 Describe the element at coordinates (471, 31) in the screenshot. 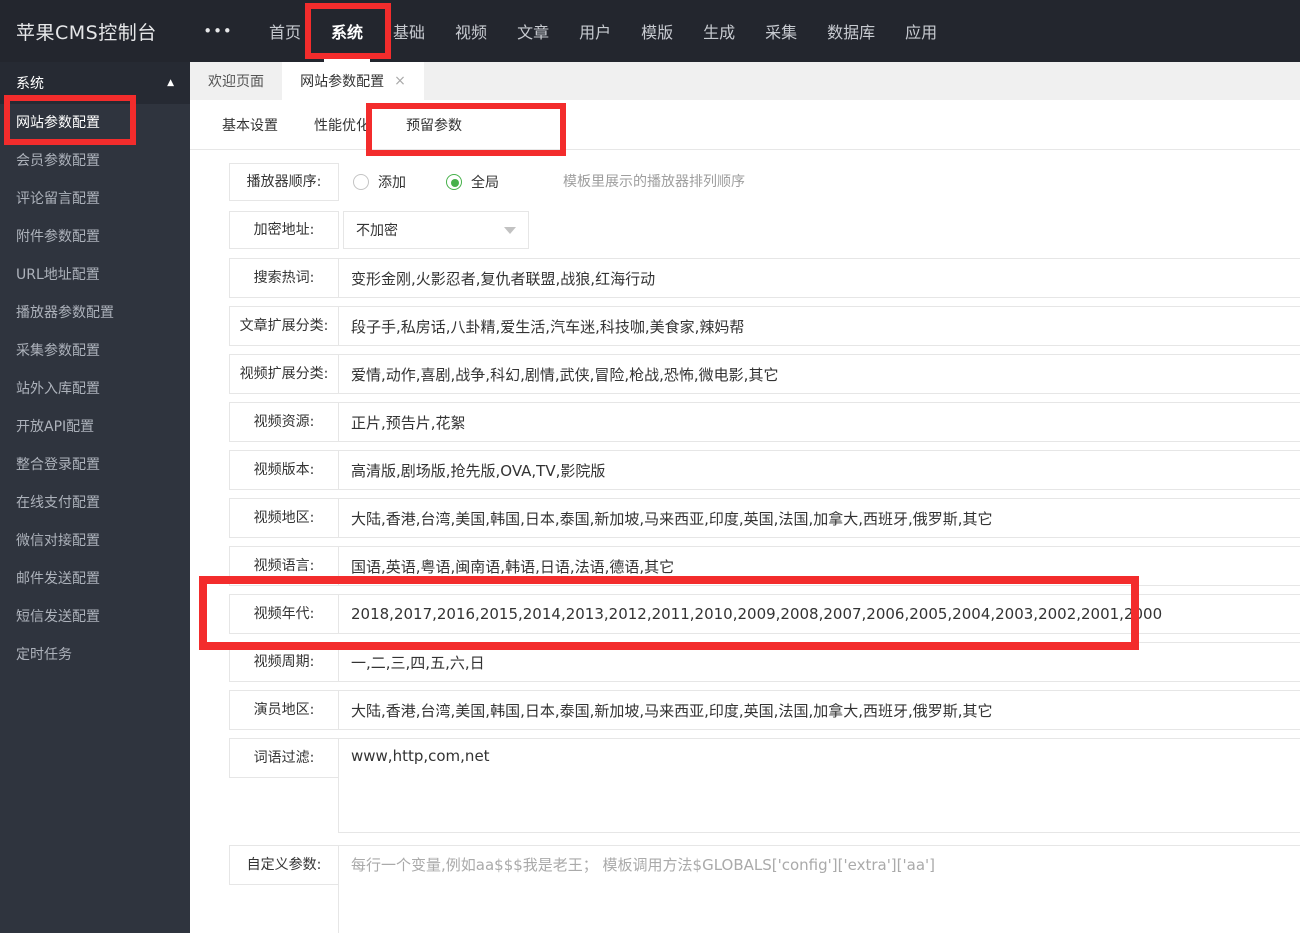

I see `topnav-video: 视频` at that location.